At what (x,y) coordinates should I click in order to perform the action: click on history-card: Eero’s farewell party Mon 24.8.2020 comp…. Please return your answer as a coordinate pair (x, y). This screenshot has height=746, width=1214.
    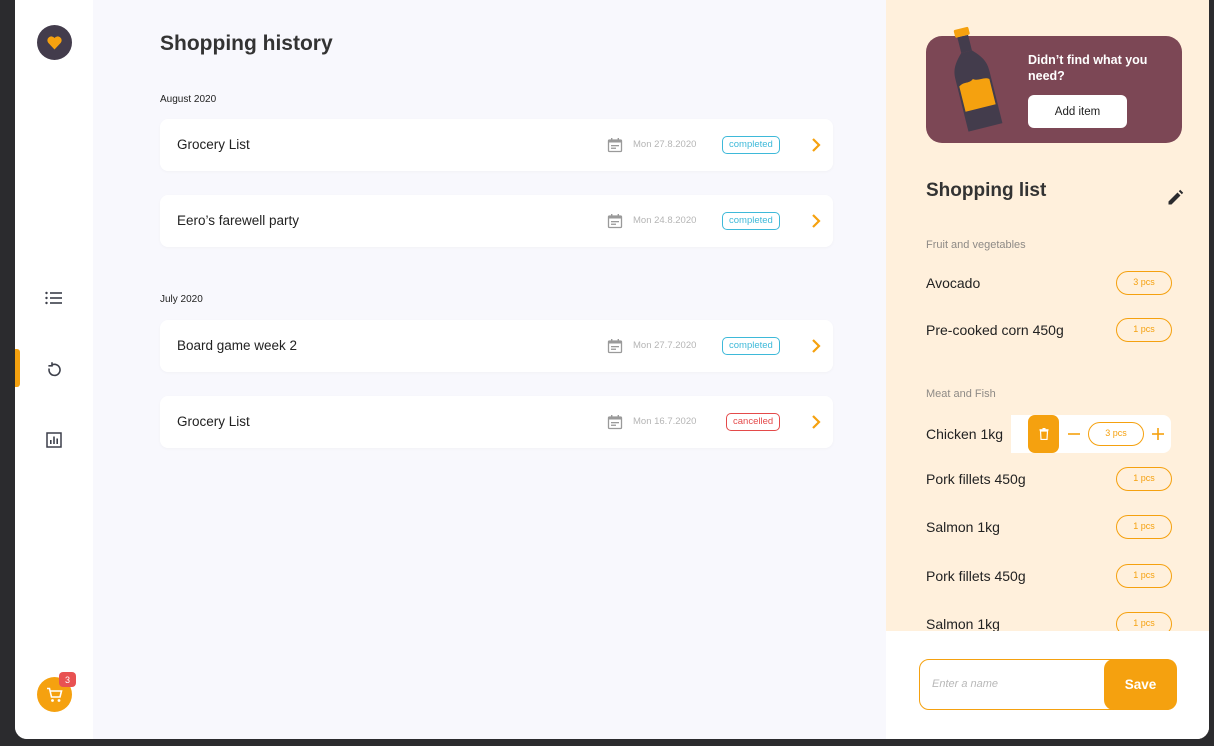
    Looking at the image, I should click on (496, 221).